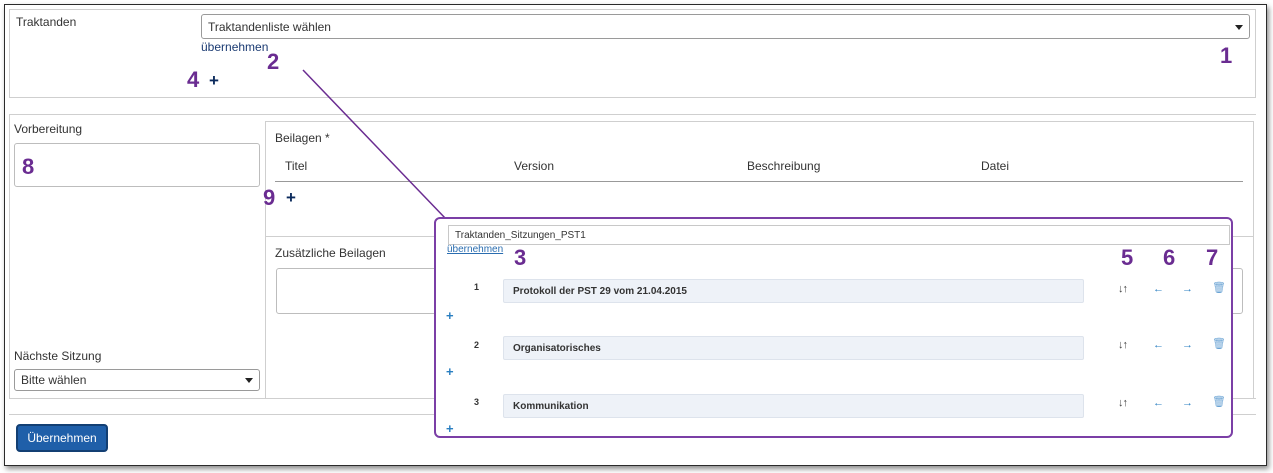 This screenshot has width=1273, height=473. I want to click on traktandum-title-field: Protokoll der PST 29 vom 21.04.2015, so click(793, 291).